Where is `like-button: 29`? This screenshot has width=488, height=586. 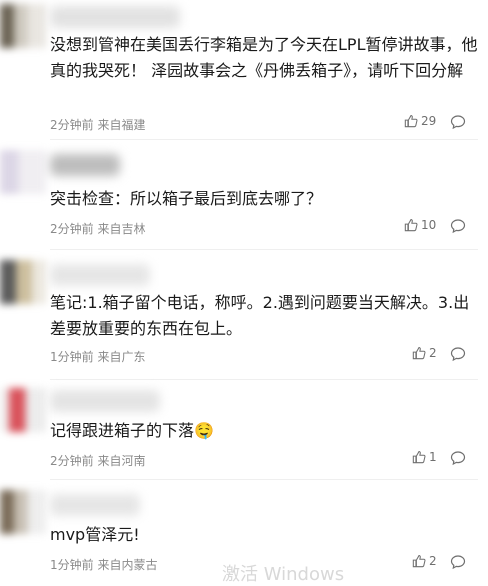 like-button: 29 is located at coordinates (420, 121).